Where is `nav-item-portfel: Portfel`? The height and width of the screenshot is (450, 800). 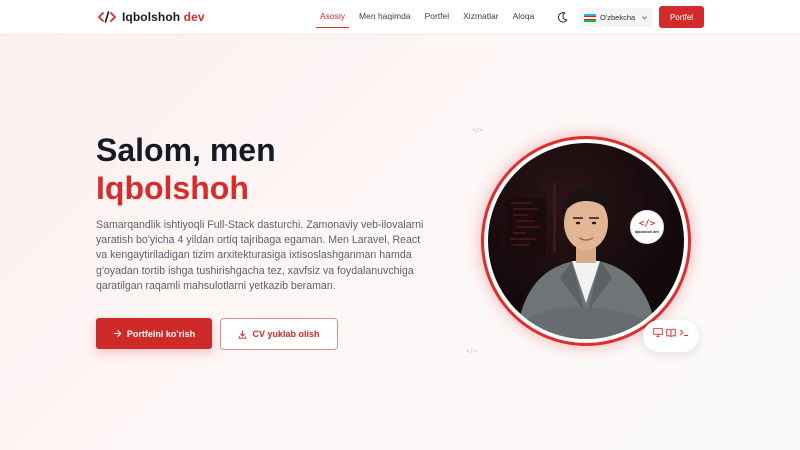 nav-item-portfel: Portfel is located at coordinates (437, 17).